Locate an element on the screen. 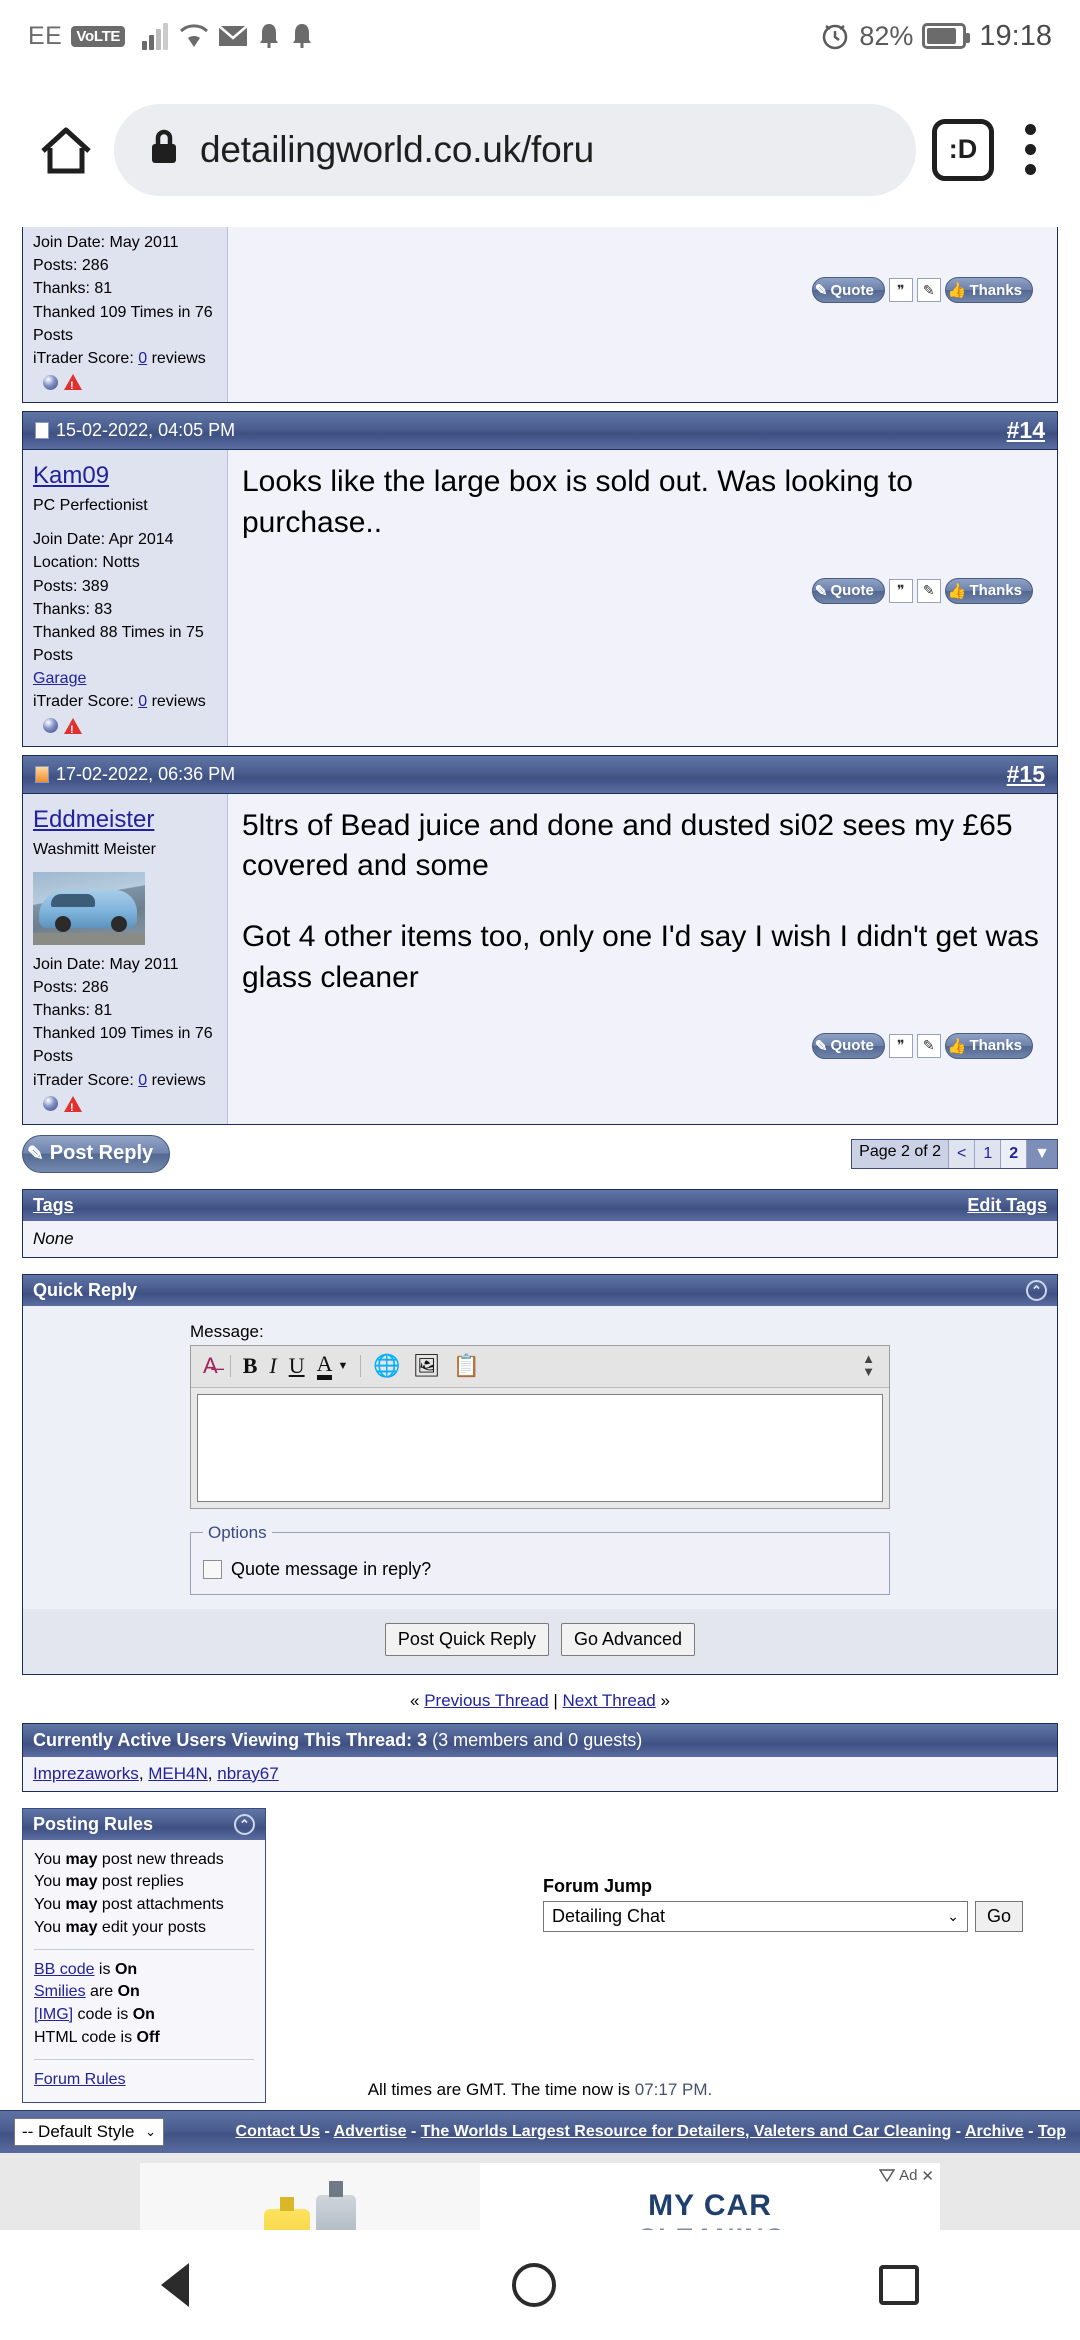  message-textarea is located at coordinates (540, 1447).